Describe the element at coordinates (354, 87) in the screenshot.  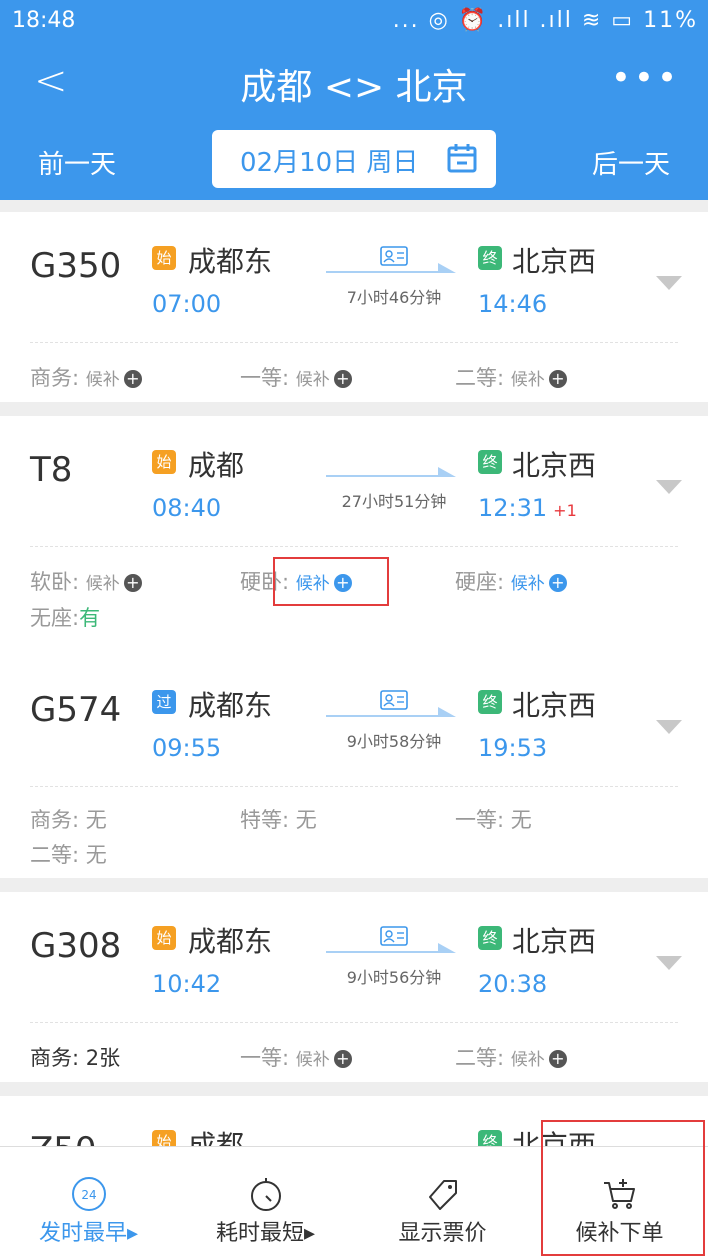
I see `page-title: 成都 <> 北京` at that location.